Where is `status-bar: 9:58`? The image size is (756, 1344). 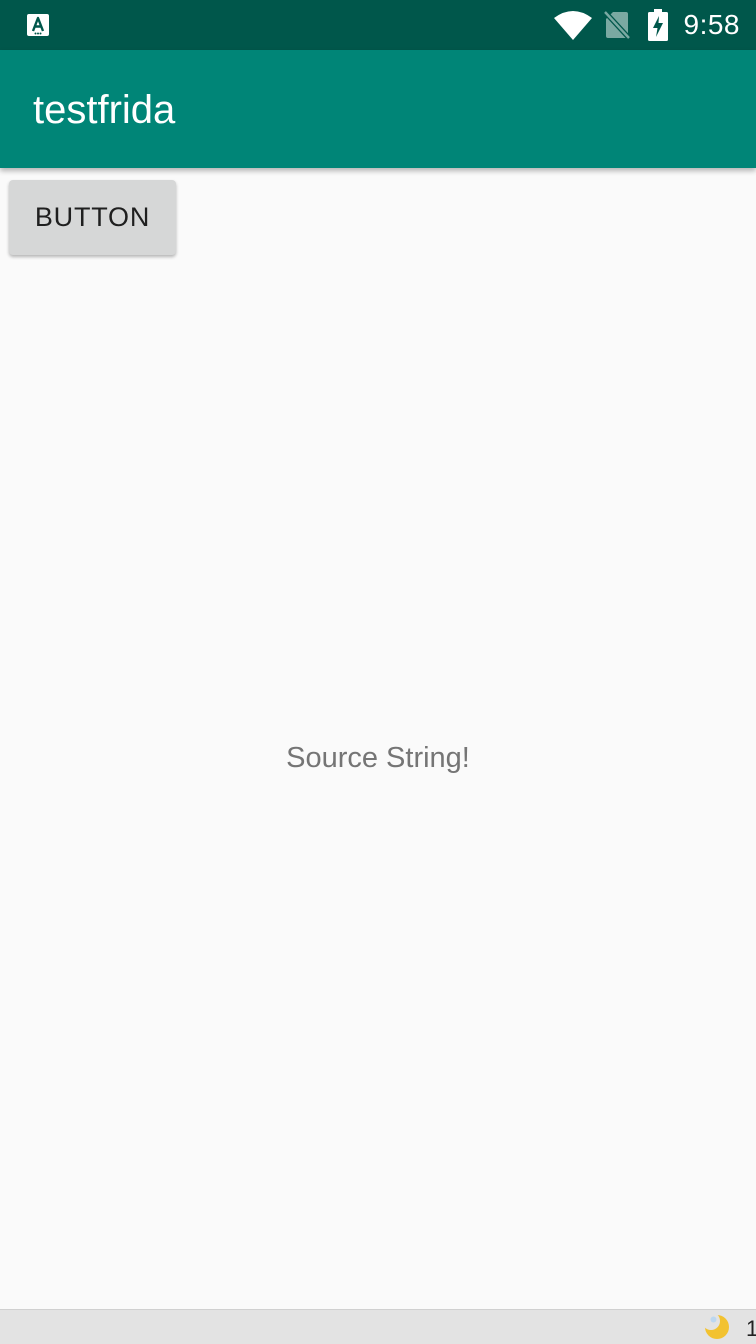 status-bar: 9:58 is located at coordinates (378, 25).